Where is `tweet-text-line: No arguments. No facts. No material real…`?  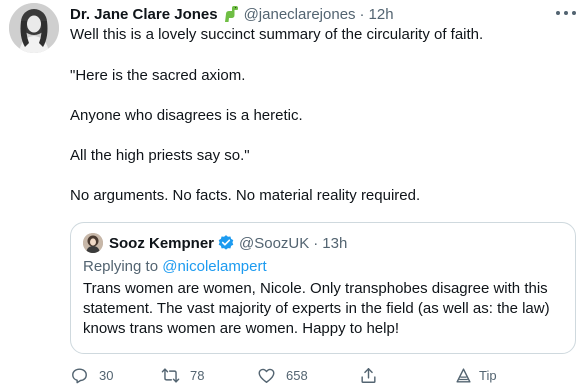
tweet-text-line: No arguments. No facts. No material real… is located at coordinates (245, 195).